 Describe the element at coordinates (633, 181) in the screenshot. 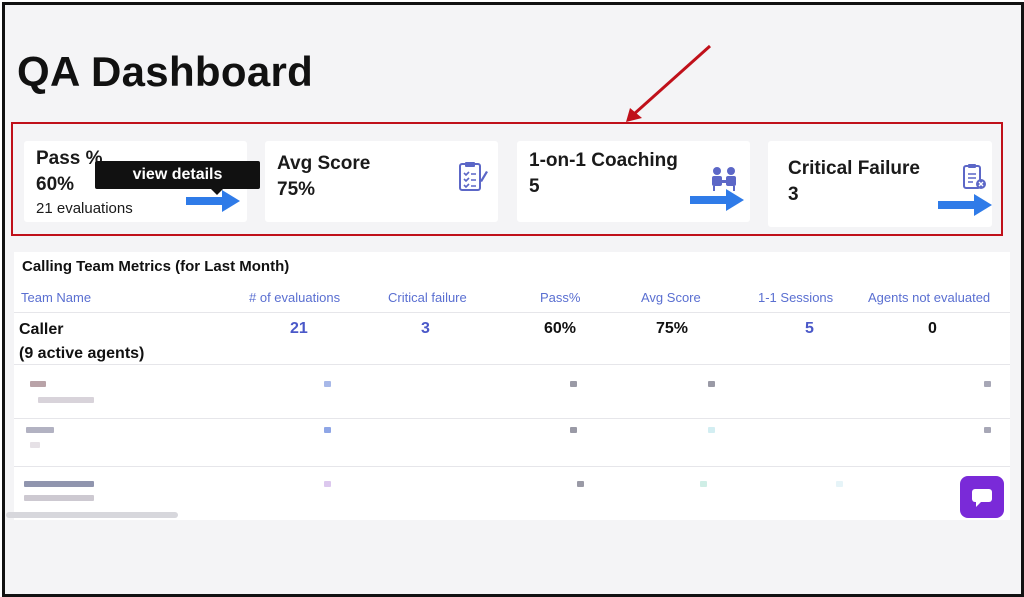

I see `card-coaching: 1-on-1 Coaching 5` at that location.